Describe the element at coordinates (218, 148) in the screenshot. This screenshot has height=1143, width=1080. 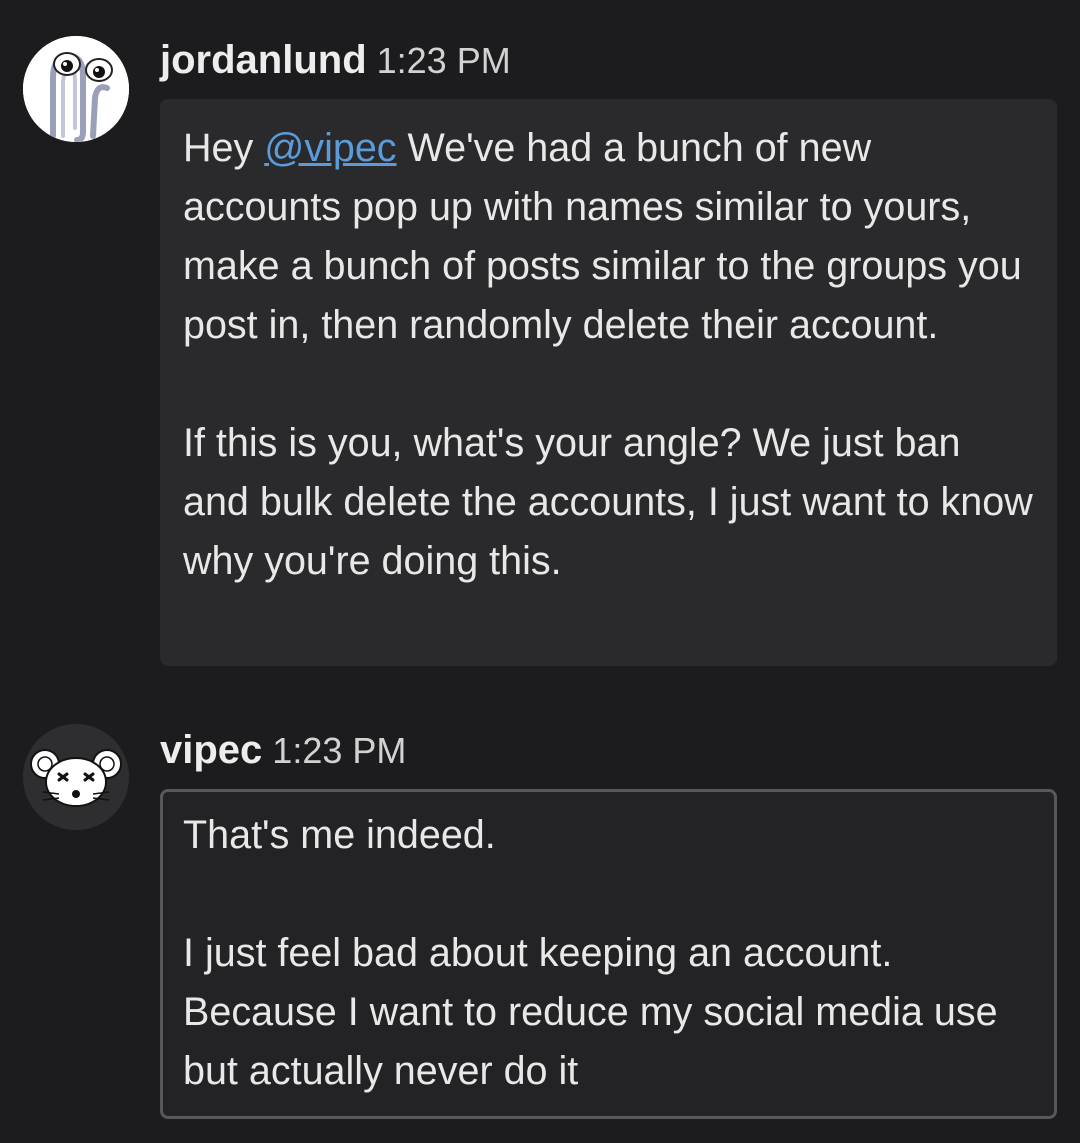
I see `greeting-text: Hey` at that location.